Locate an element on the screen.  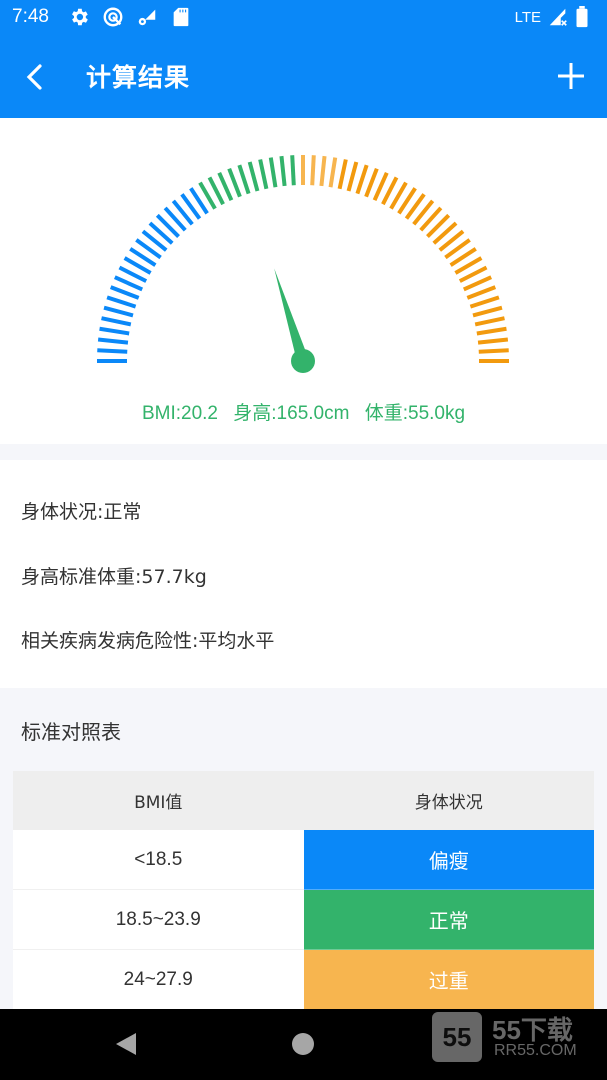
nav-home-icon is located at coordinates (303, 1044).